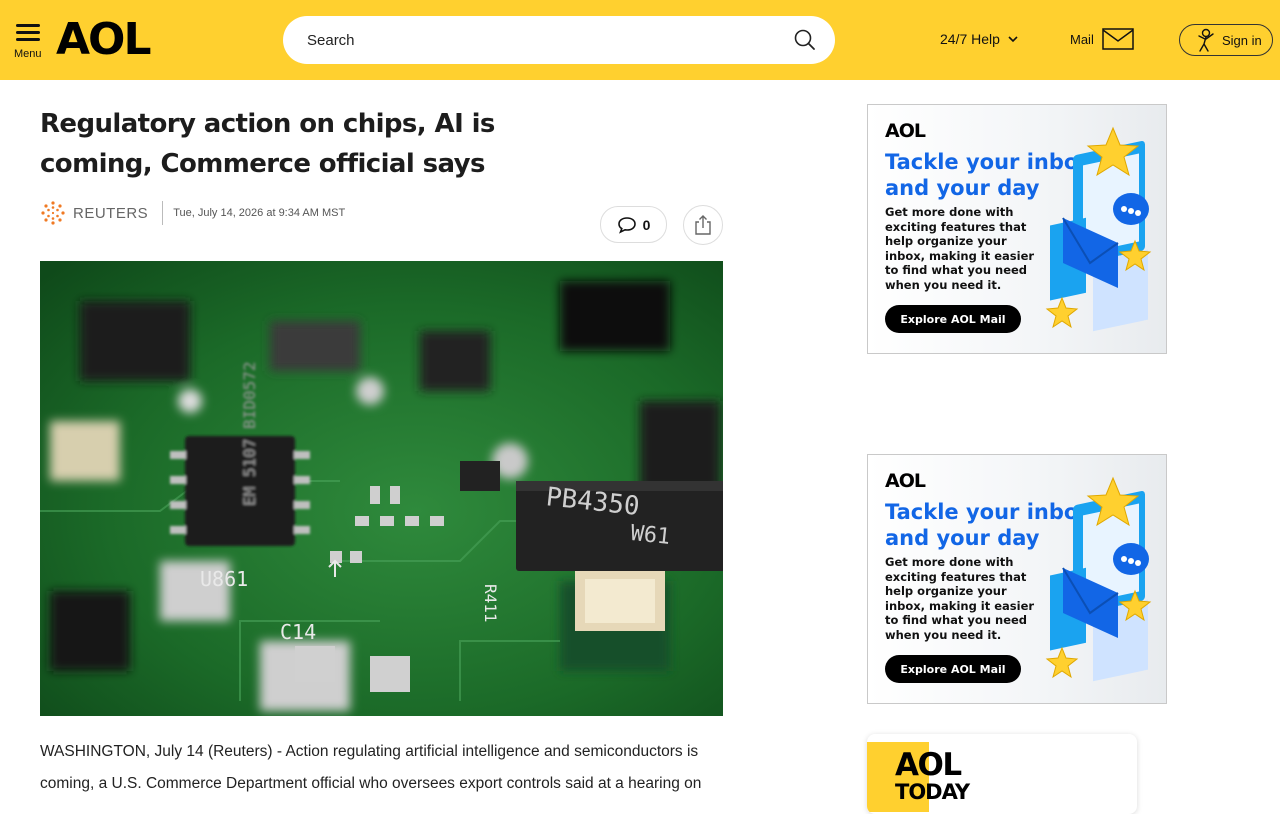 The image size is (1280, 814). What do you see at coordinates (1242, 40) in the screenshot?
I see `signin-label: Sign in` at bounding box center [1242, 40].